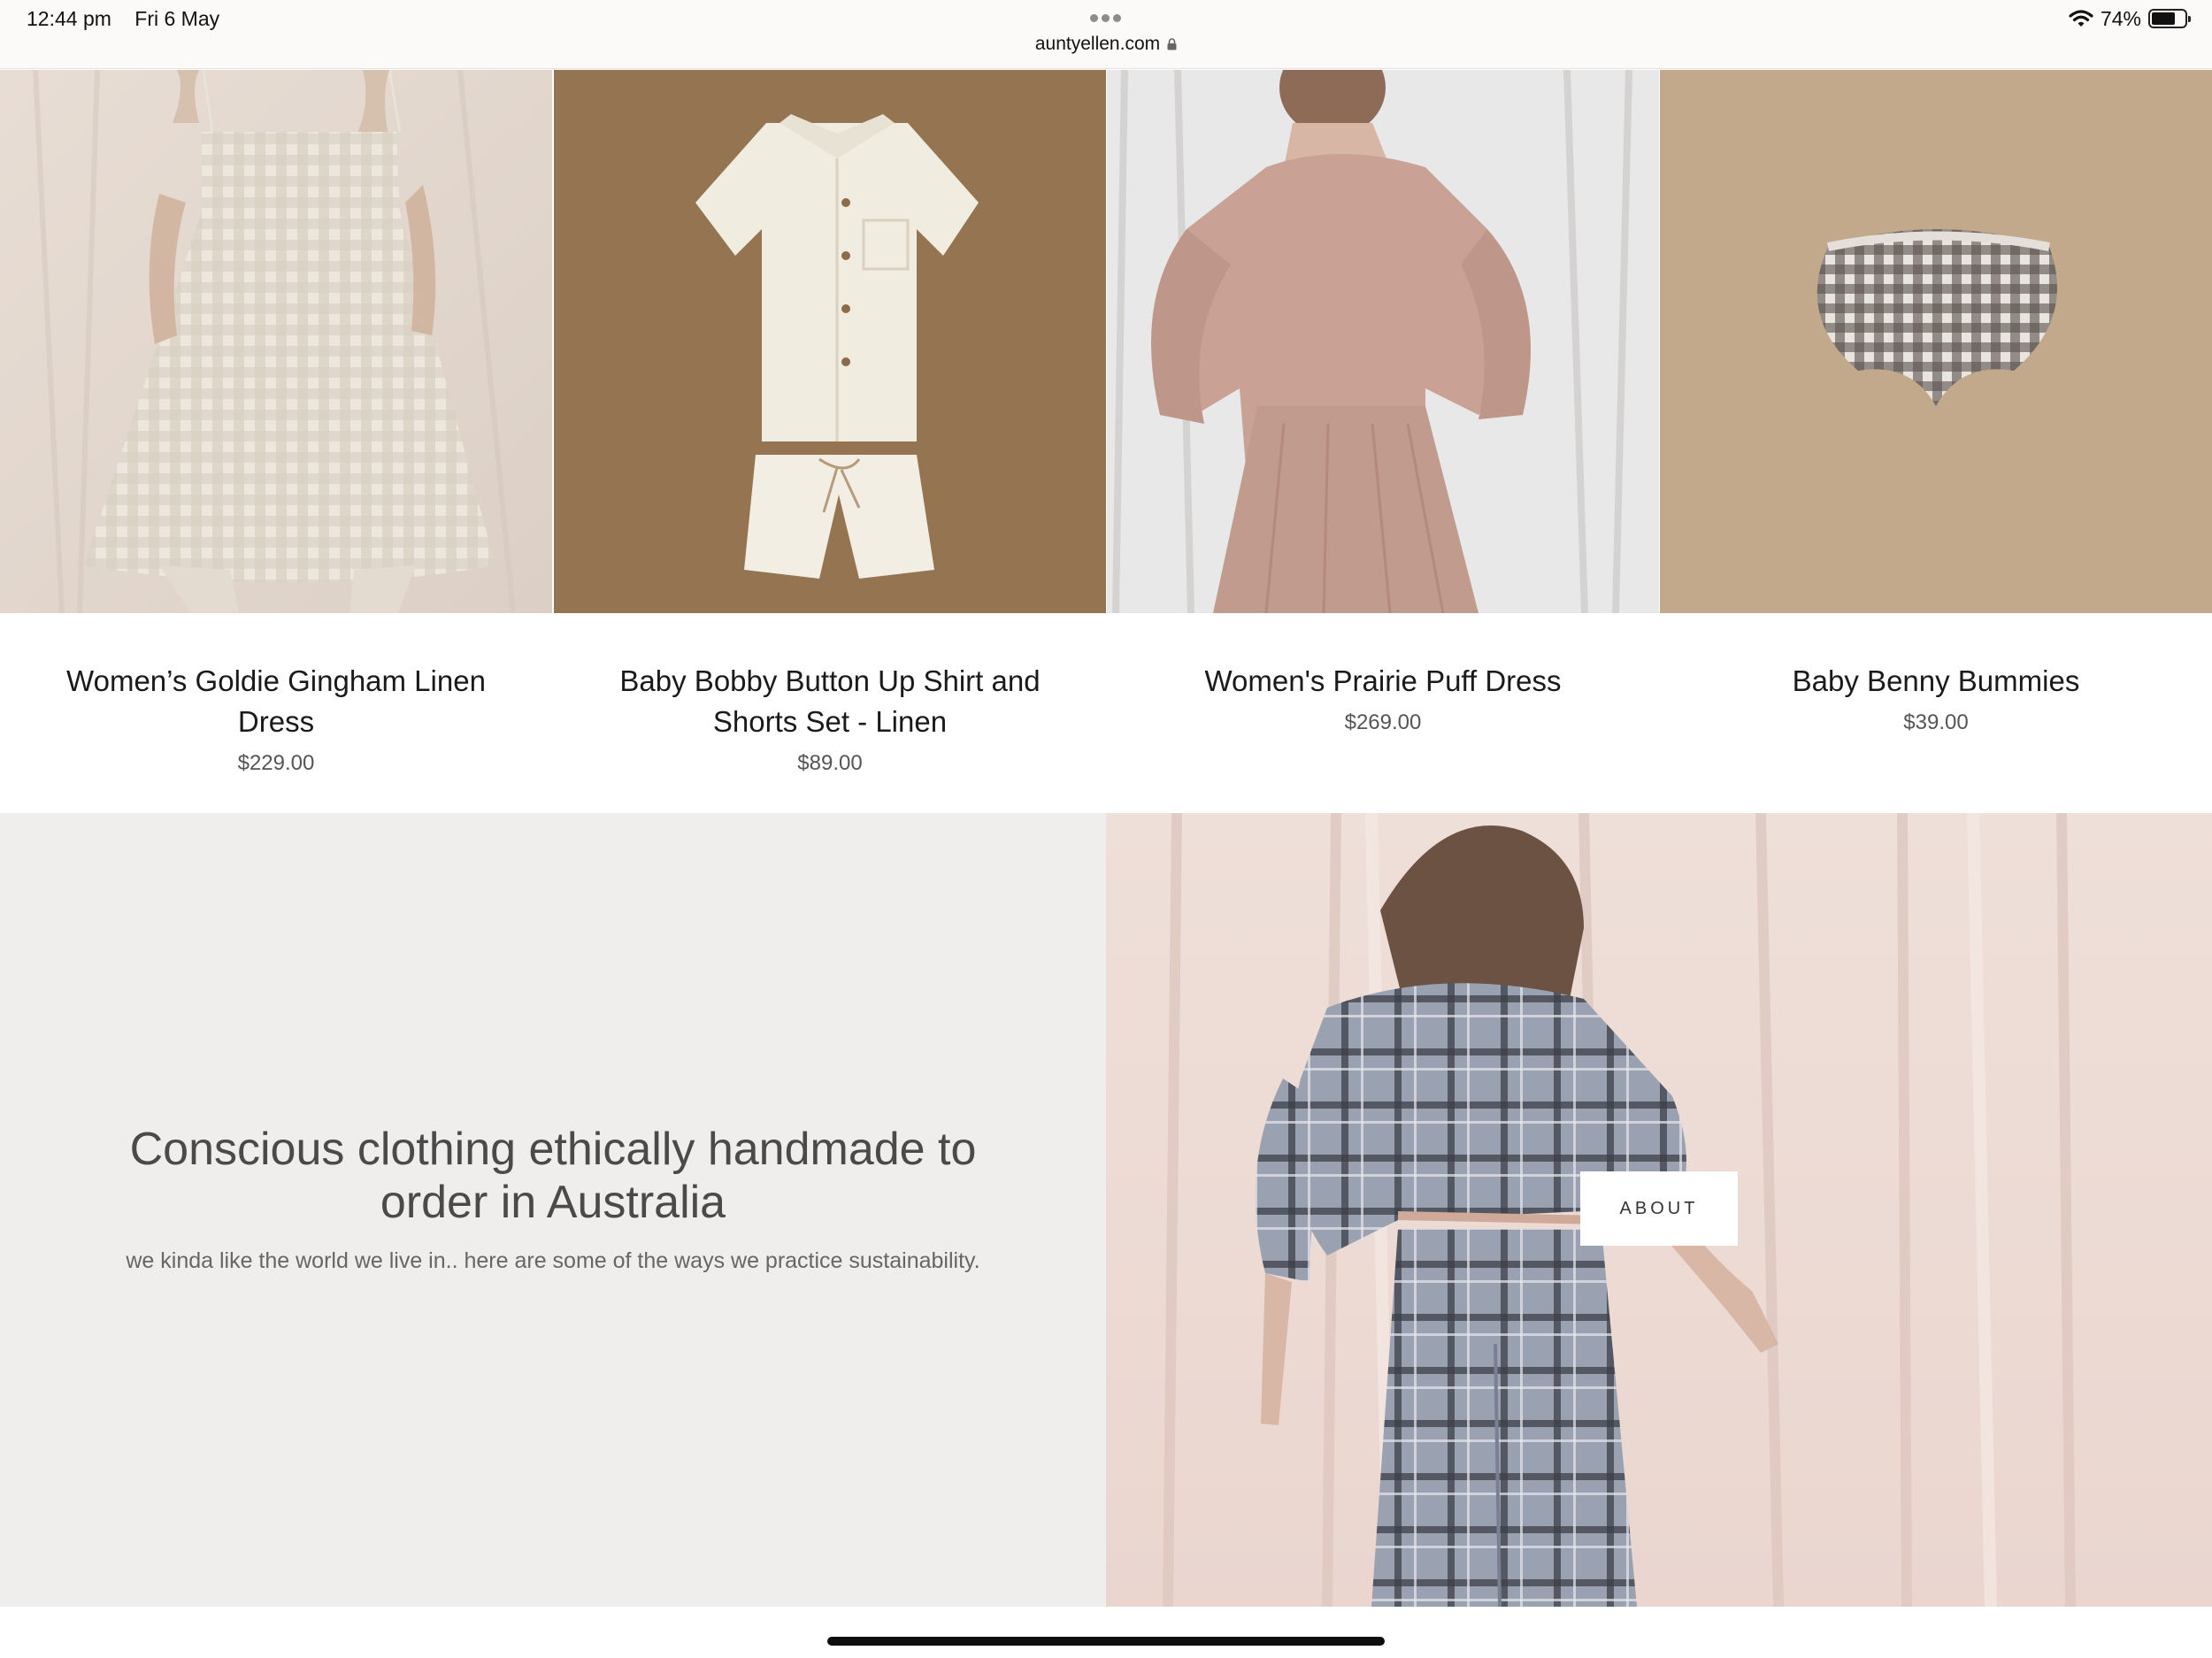 This screenshot has height=1658, width=2212. What do you see at coordinates (69, 19) in the screenshot?
I see `status-time: 12:44 pm` at bounding box center [69, 19].